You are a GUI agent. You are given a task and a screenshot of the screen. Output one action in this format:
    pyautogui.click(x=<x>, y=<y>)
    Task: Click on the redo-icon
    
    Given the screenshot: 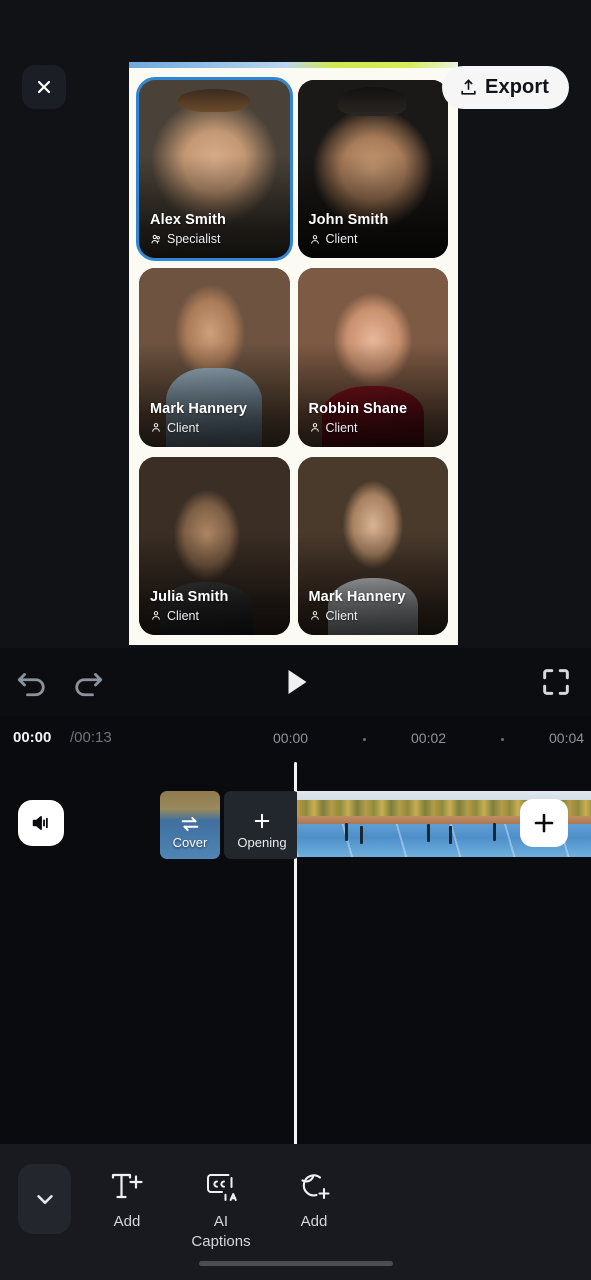 What is the action you would take?
    pyautogui.click(x=89, y=685)
    